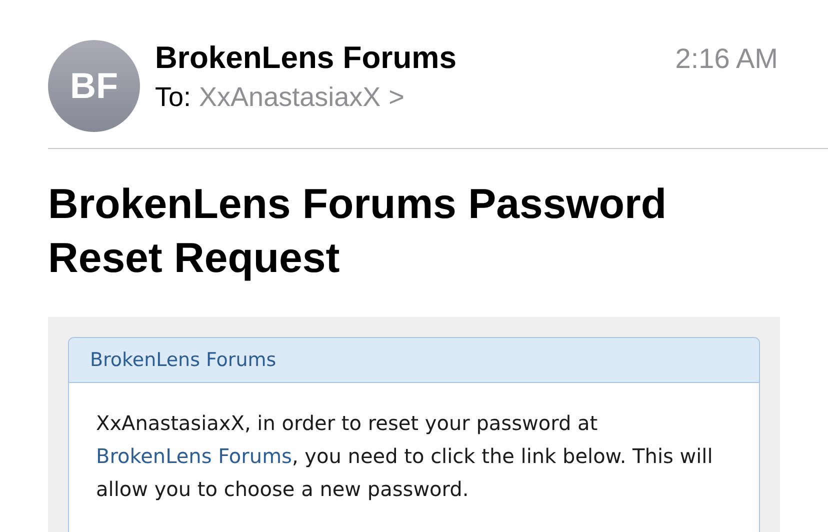  What do you see at coordinates (305, 58) in the screenshot?
I see `sender-name: BrokenLens Forums` at bounding box center [305, 58].